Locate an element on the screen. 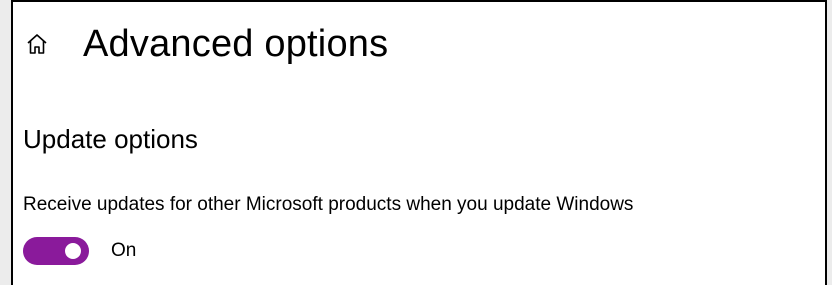 This screenshot has width=832, height=285. receive-updates-toggle-row: On is located at coordinates (79, 251).